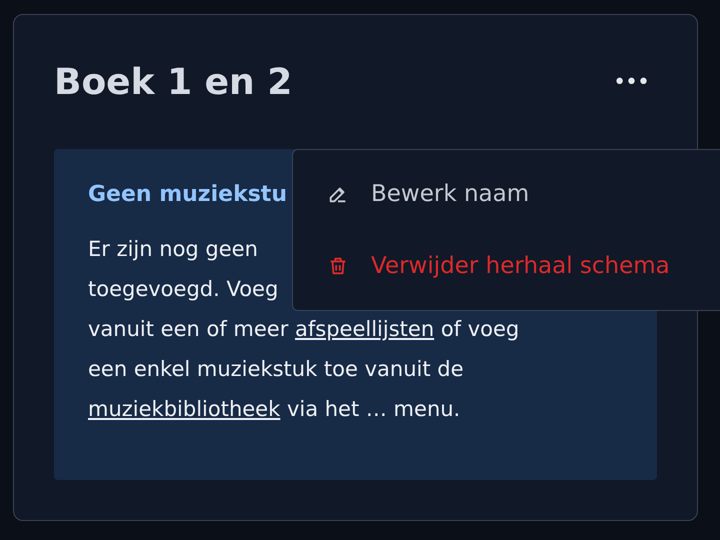  I want to click on notice-title: Geen muziekstu, so click(187, 195).